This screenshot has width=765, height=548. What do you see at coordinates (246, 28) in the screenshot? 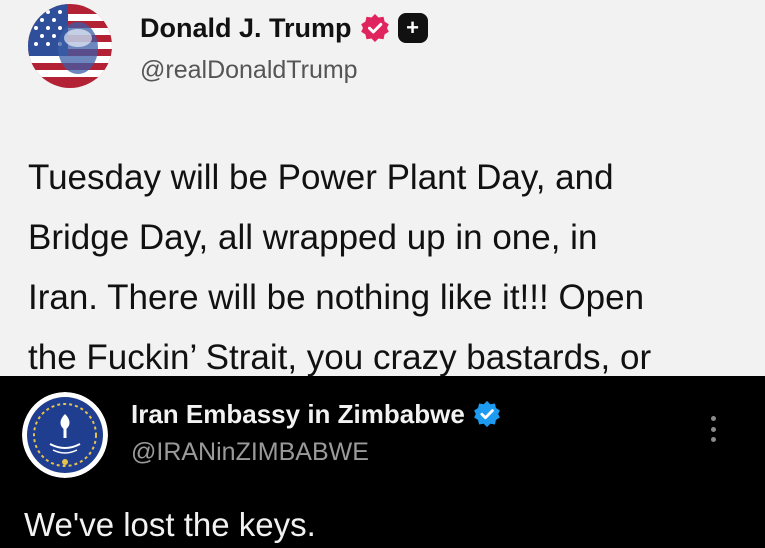
I see `author-name: Donald J. Trump` at bounding box center [246, 28].